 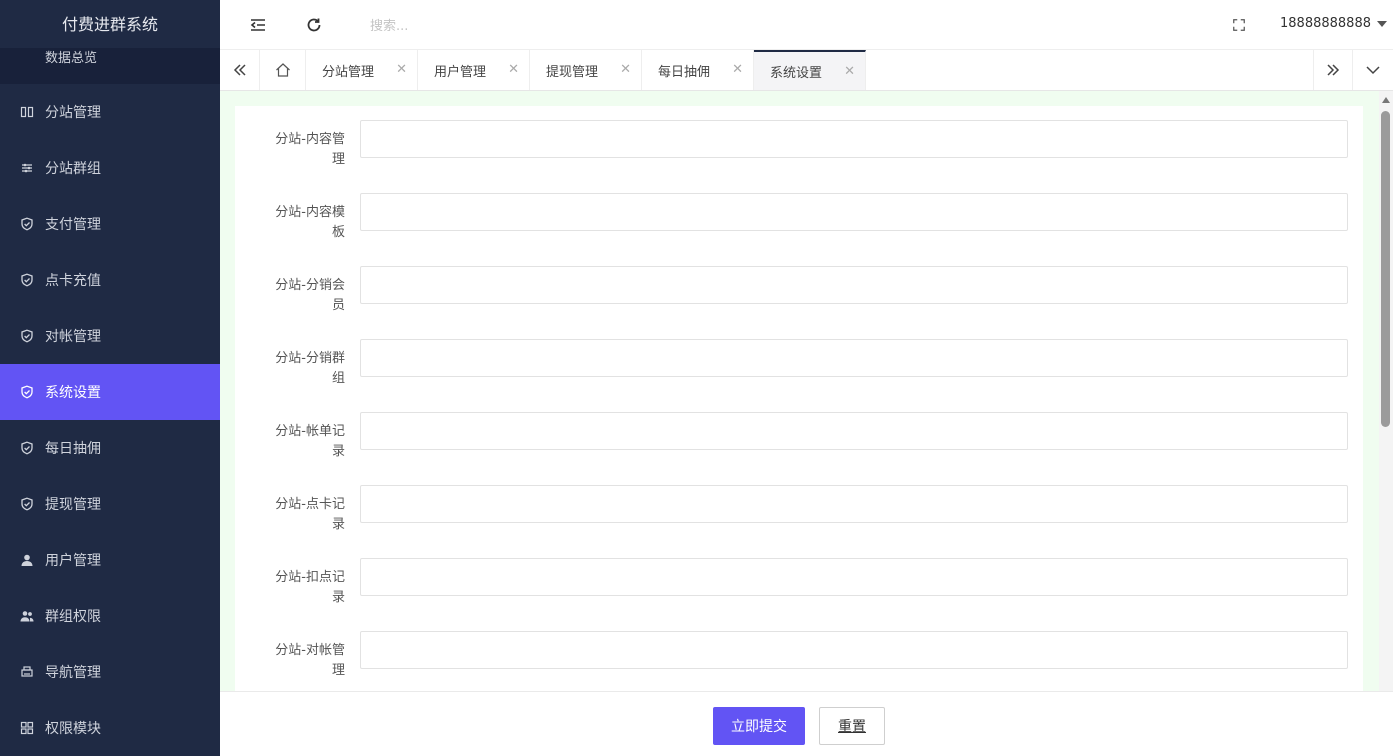 I want to click on content-scrollbar, so click(x=1386, y=391).